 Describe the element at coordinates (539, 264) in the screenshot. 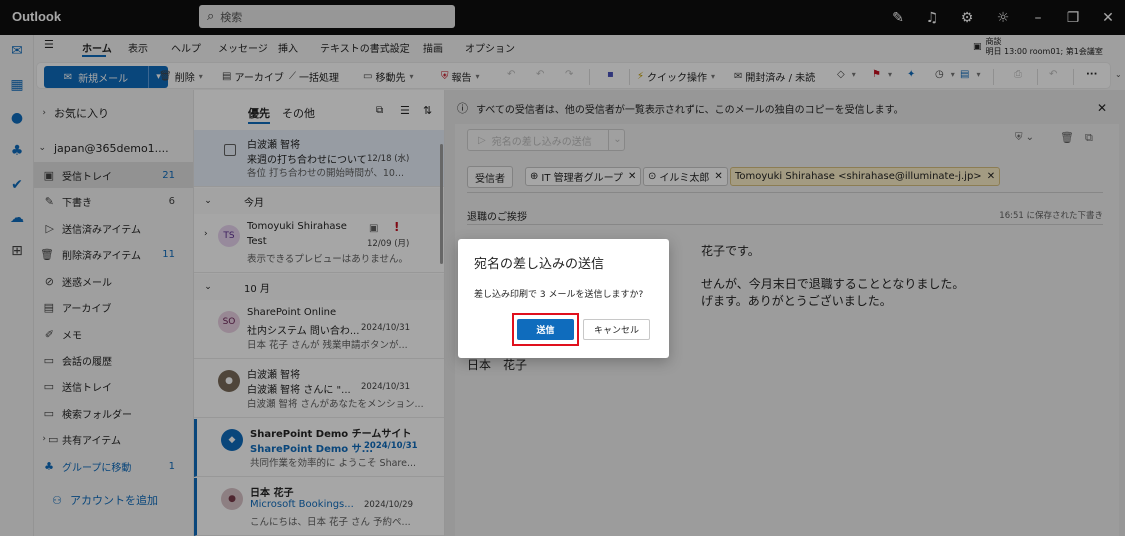

I see `dialog-title: 宛名の差し込みの送信` at that location.